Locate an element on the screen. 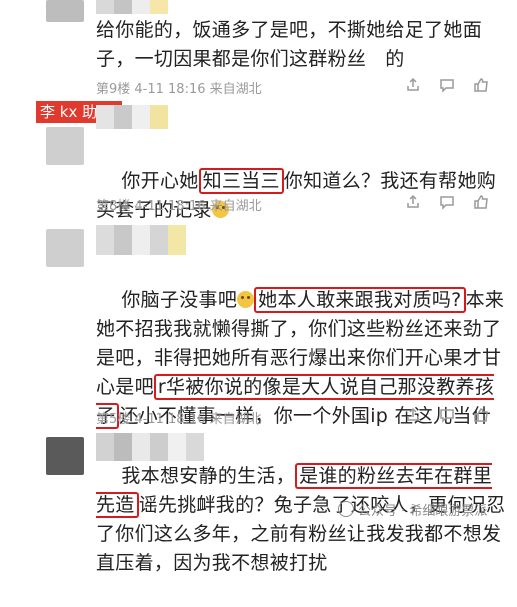  watermark-text: 公众号 · 希细眼游票派 is located at coordinates (423, 511).